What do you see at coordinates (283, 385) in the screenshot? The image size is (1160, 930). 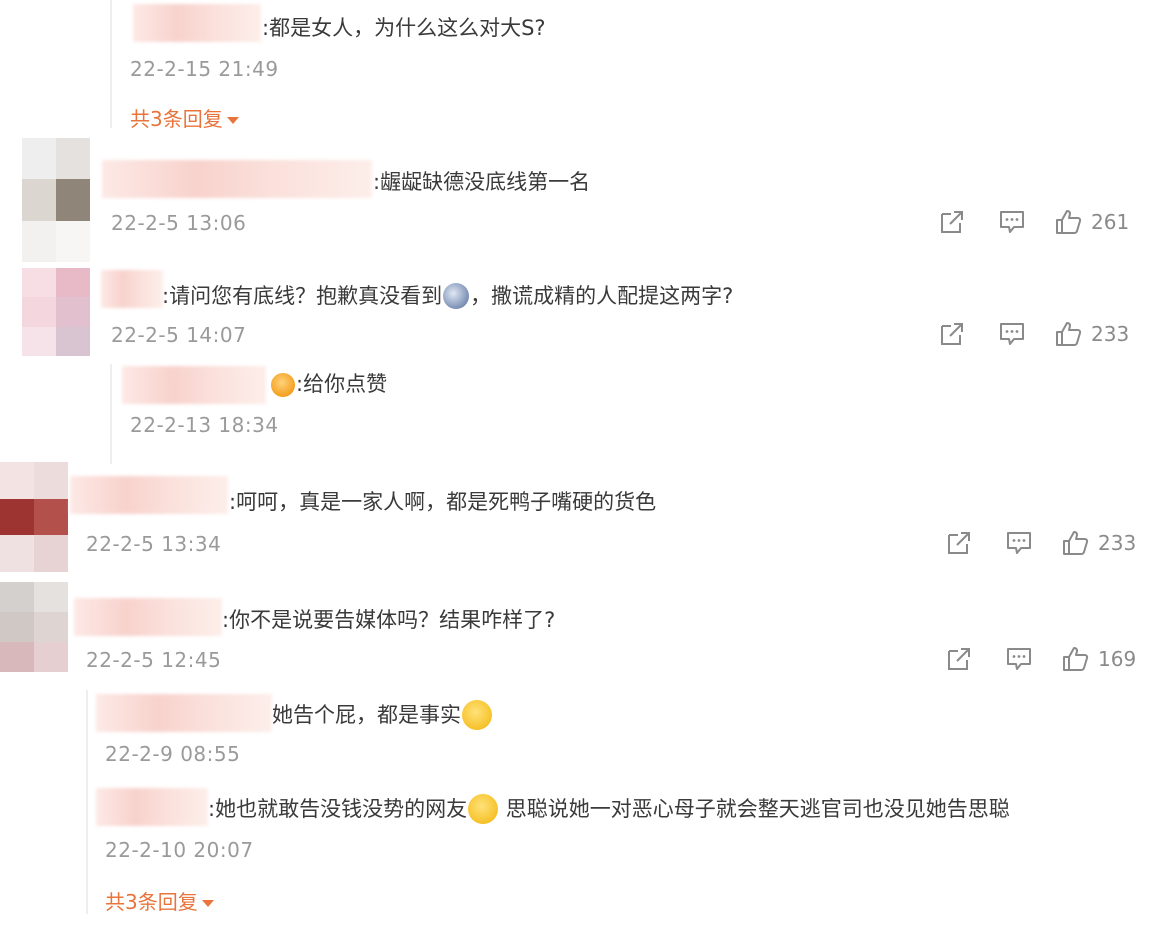 I see `heart-eyes-emoji-icon` at bounding box center [283, 385].